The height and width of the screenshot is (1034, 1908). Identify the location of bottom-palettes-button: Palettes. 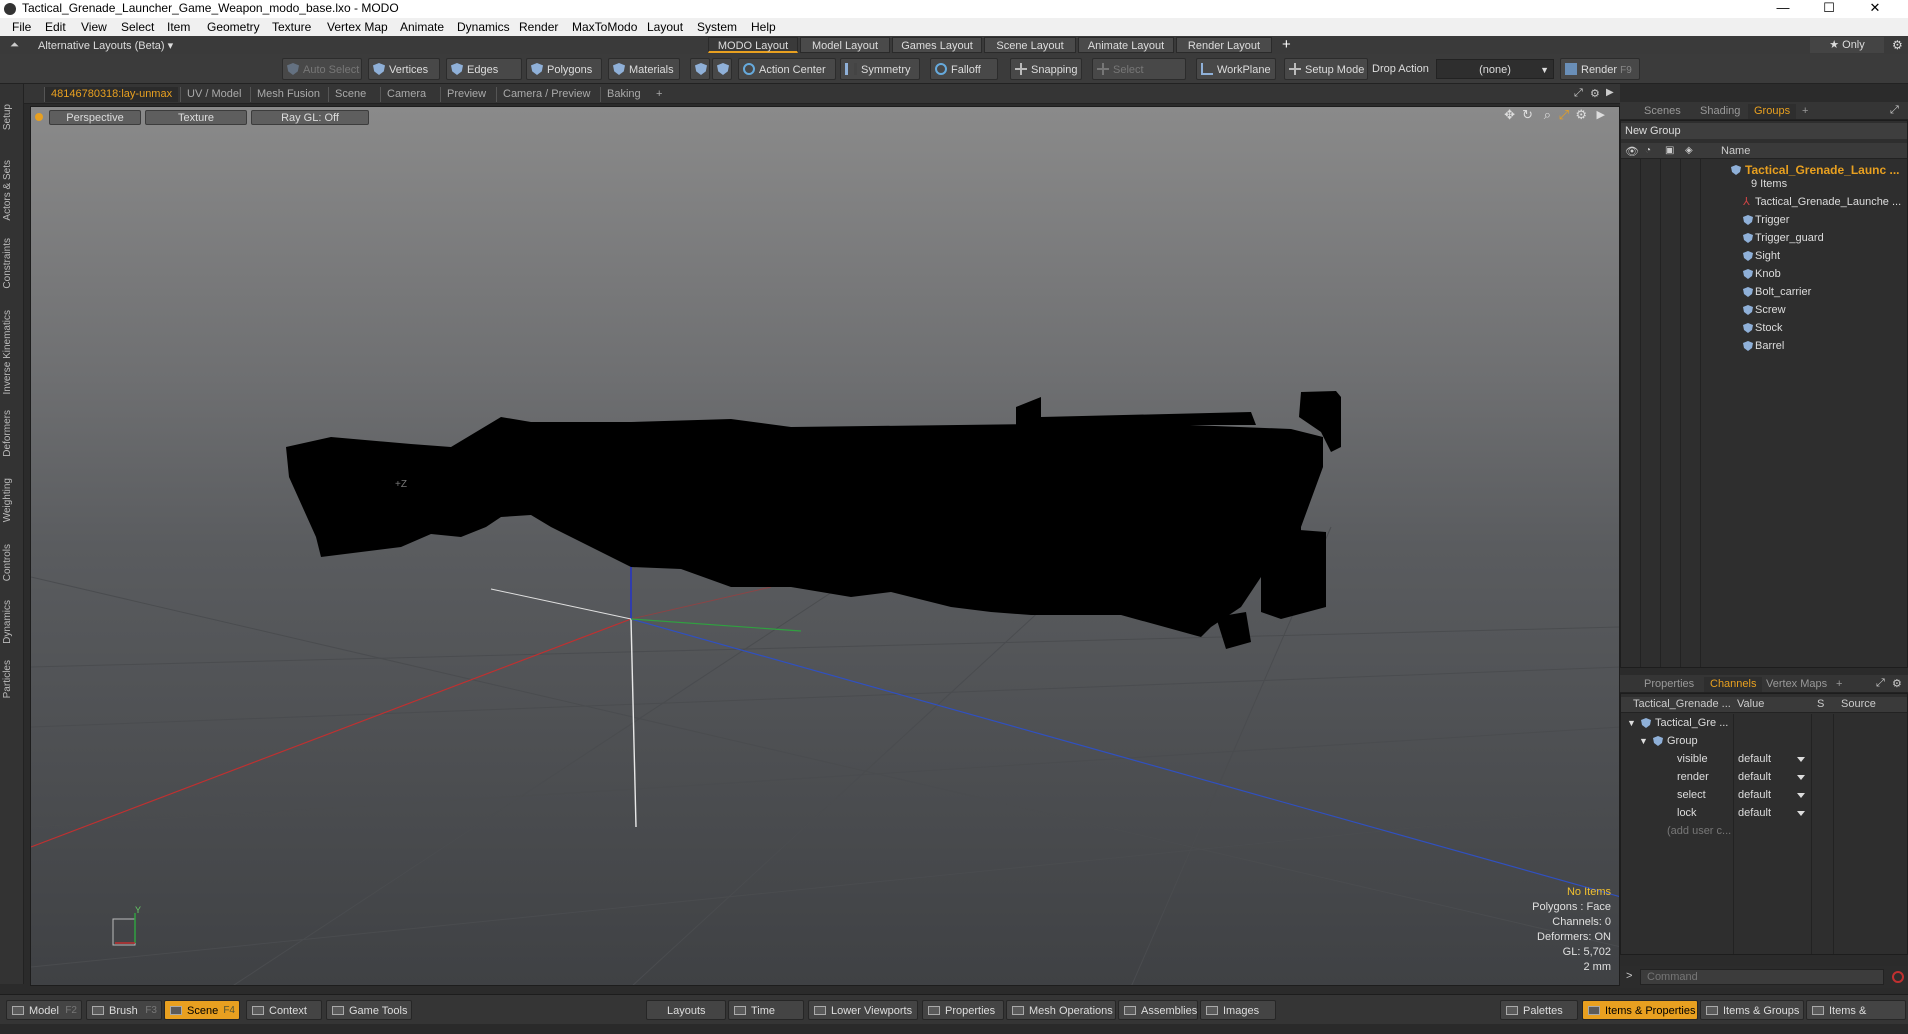
(1539, 1010).